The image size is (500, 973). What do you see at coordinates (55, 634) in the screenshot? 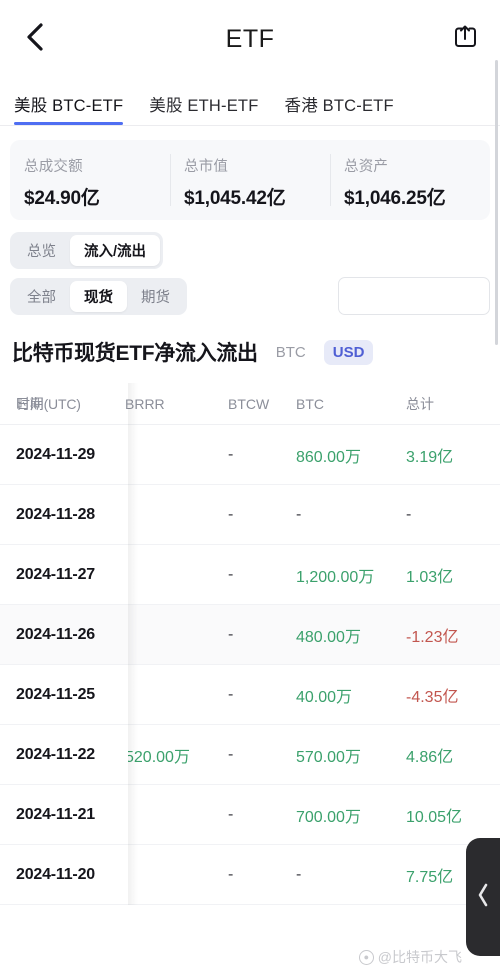
I see `cell-date: 2024-11-26` at bounding box center [55, 634].